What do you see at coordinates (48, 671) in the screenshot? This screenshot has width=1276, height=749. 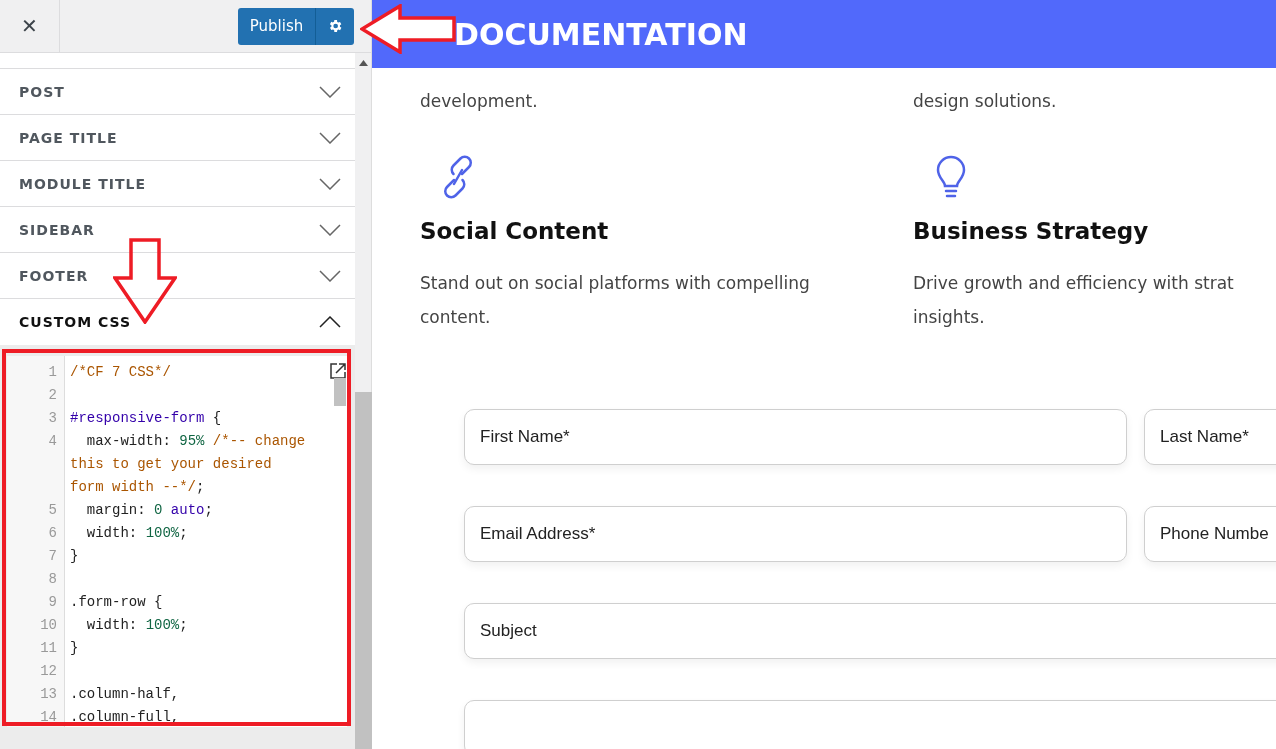 I see `line-number: 12` at bounding box center [48, 671].